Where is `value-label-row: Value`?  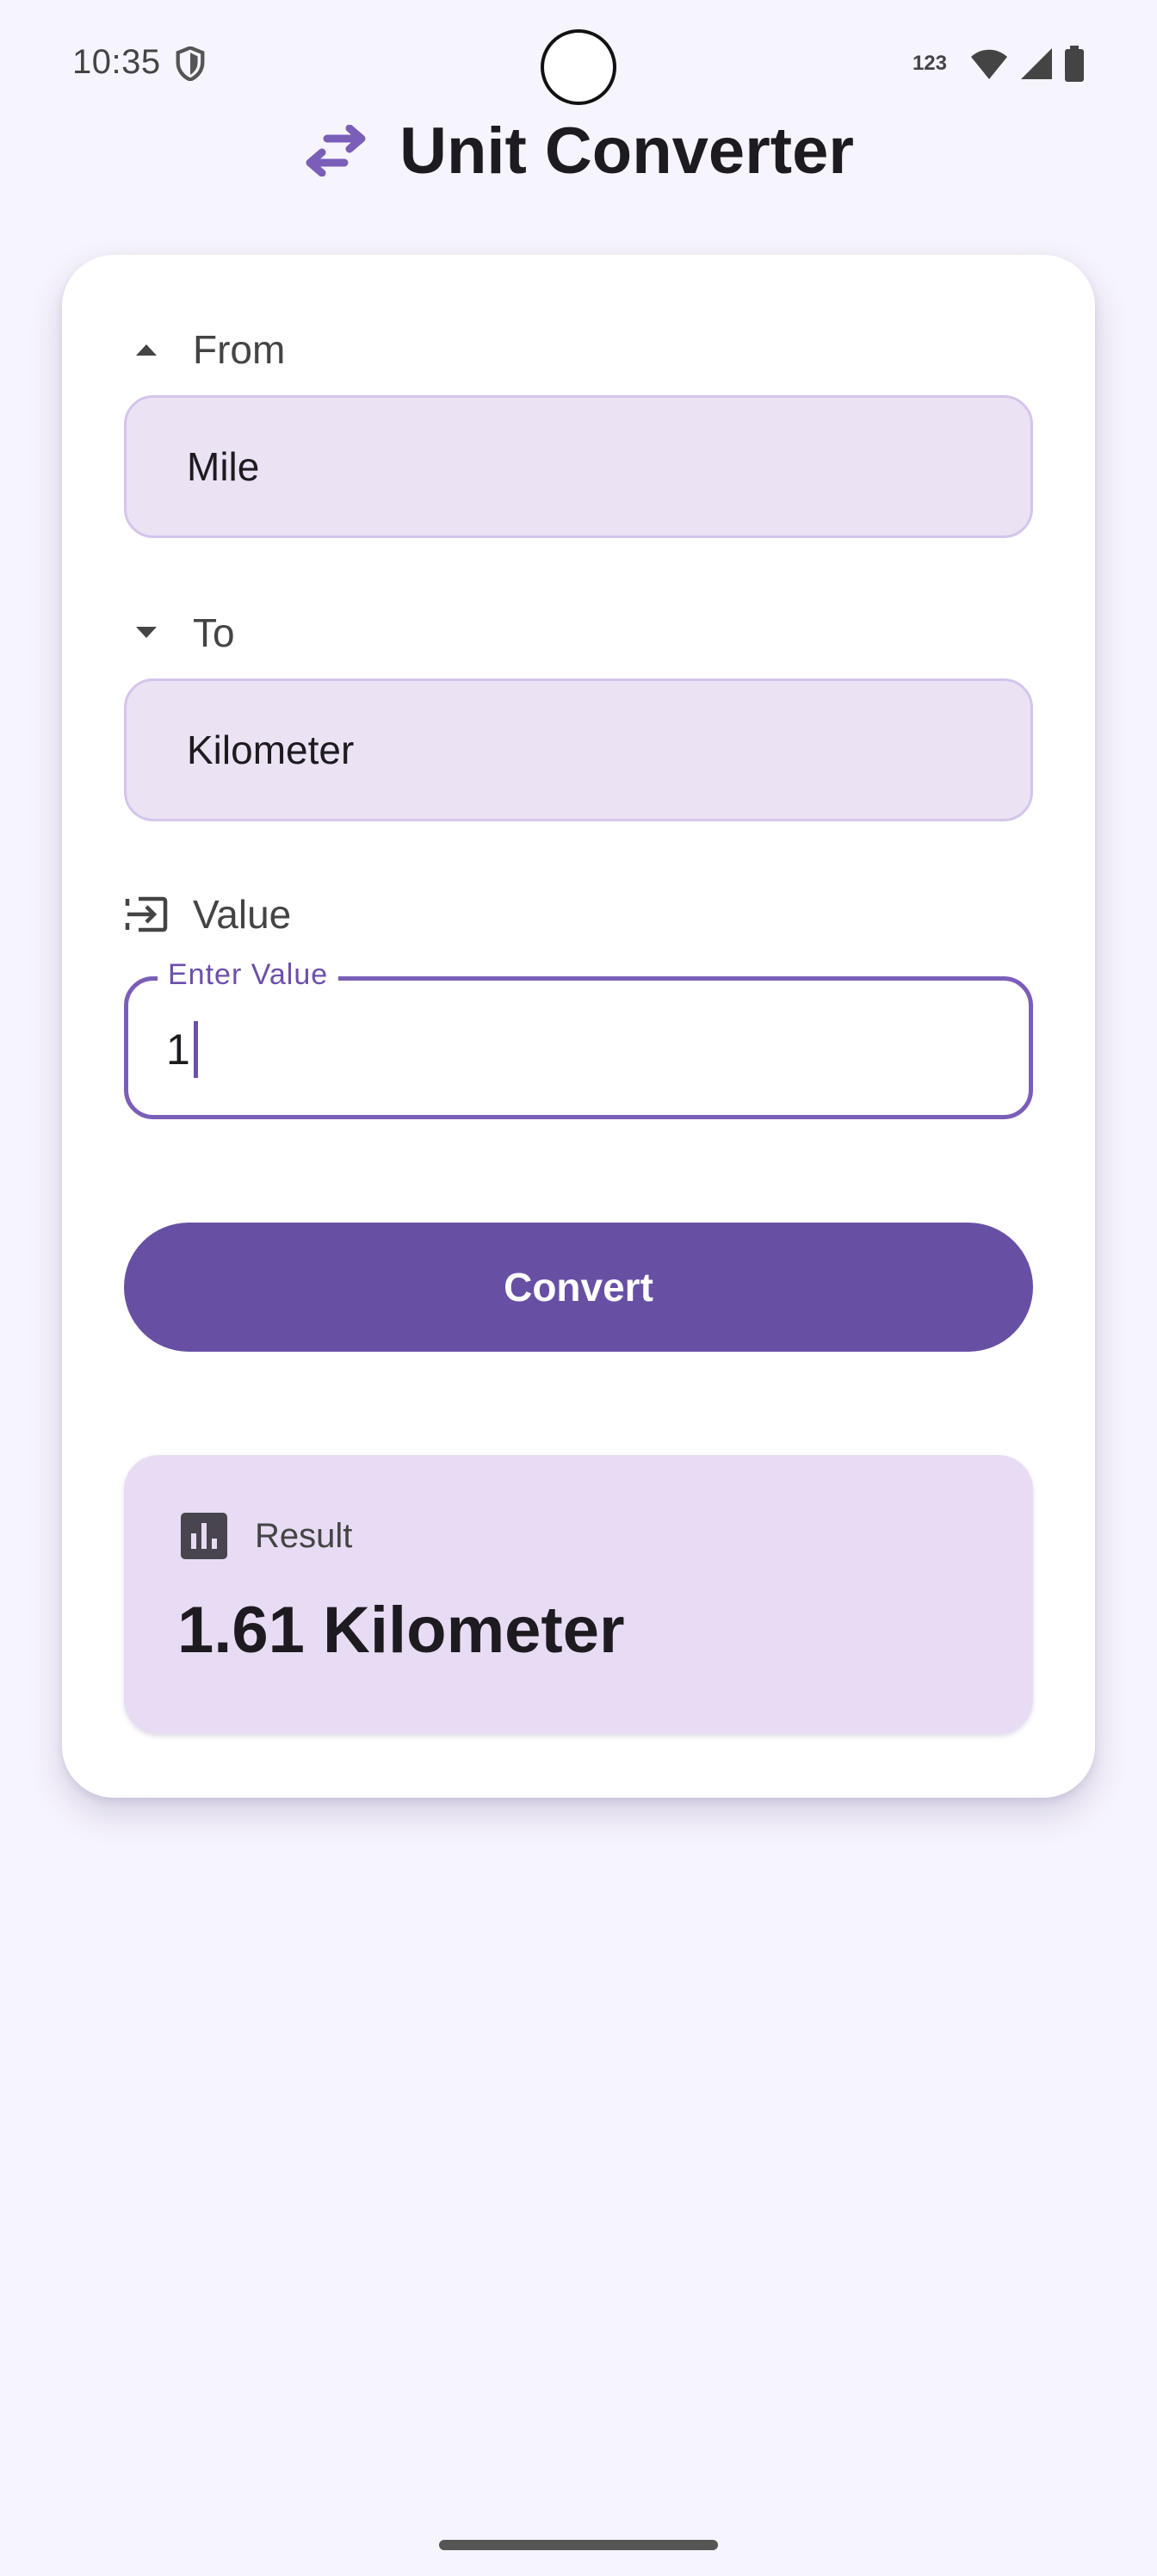
value-label-row: Value is located at coordinates (207, 914).